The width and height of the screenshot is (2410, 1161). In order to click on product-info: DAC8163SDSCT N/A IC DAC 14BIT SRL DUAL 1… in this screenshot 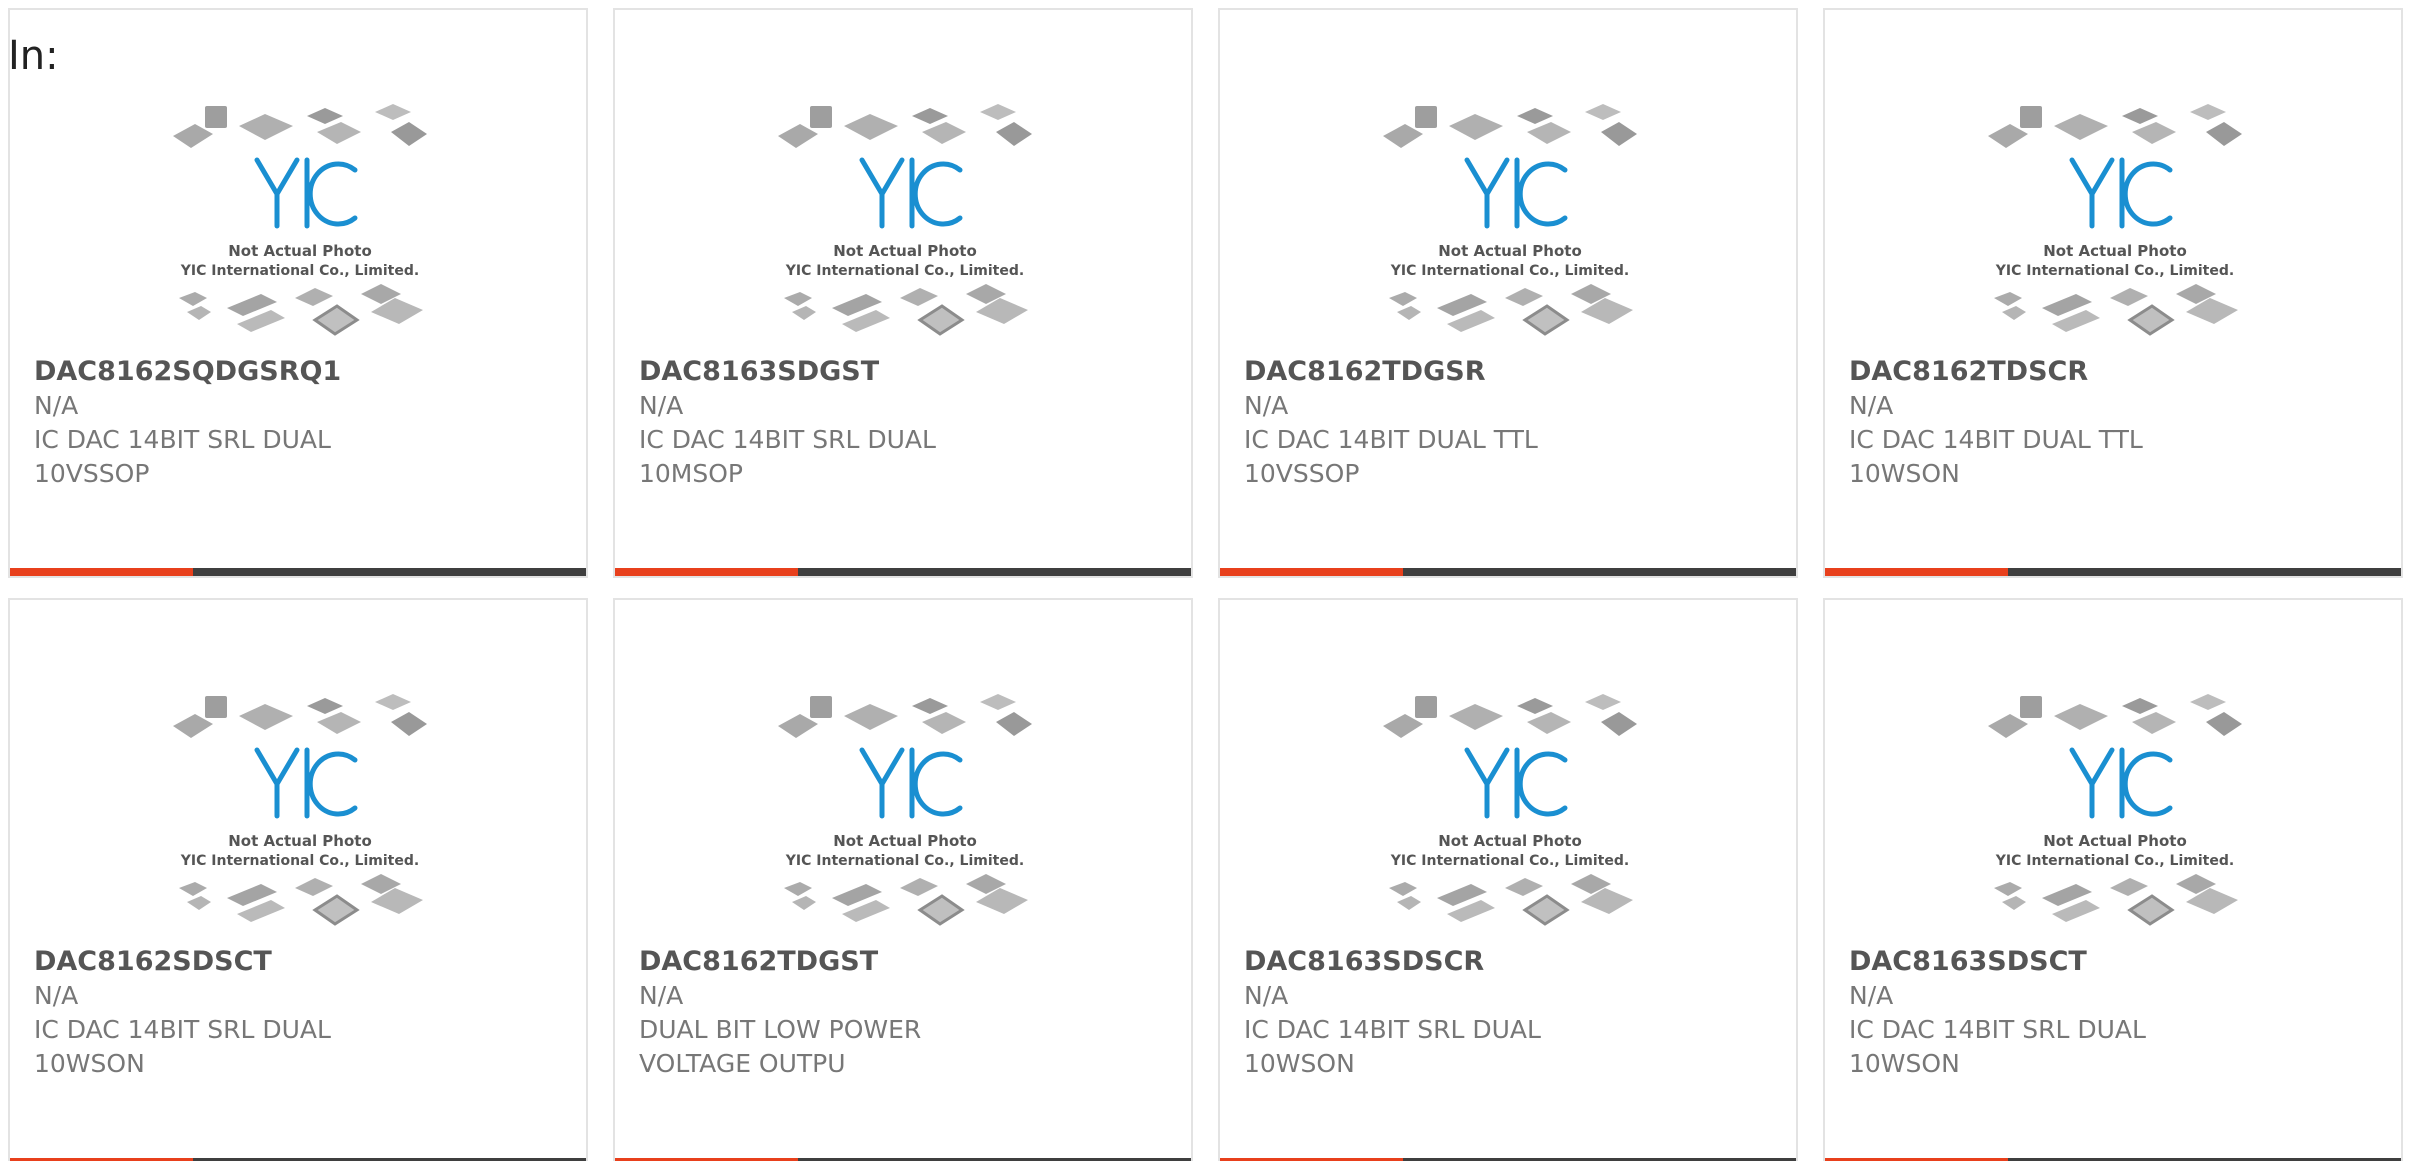, I will do `click(2039, 1013)`.